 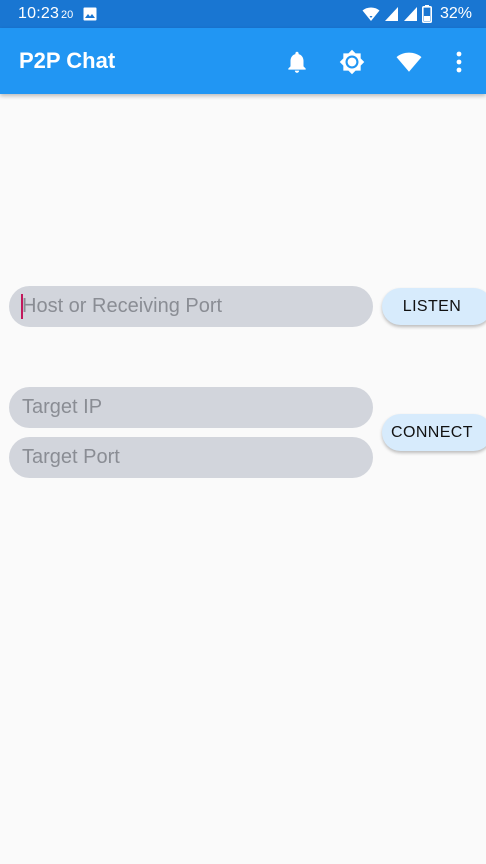 I want to click on brightness-icon, so click(x=352, y=62).